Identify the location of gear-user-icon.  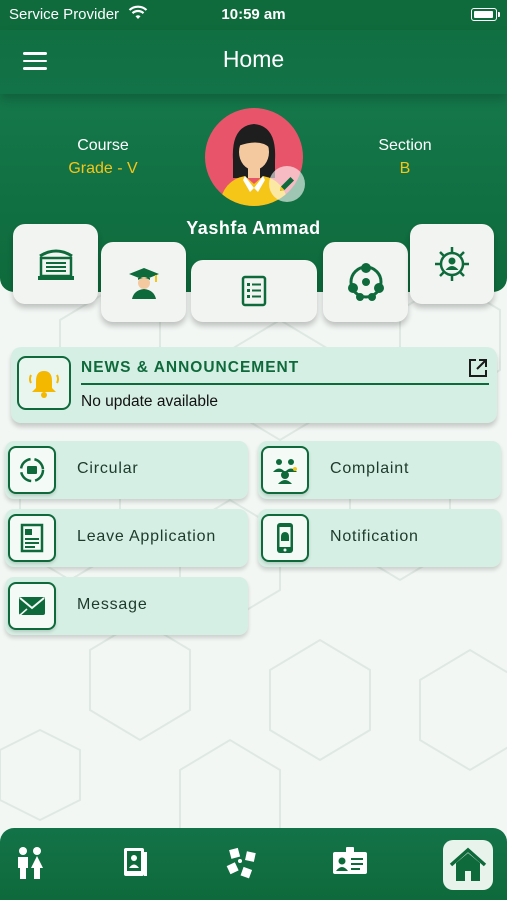
(452, 264).